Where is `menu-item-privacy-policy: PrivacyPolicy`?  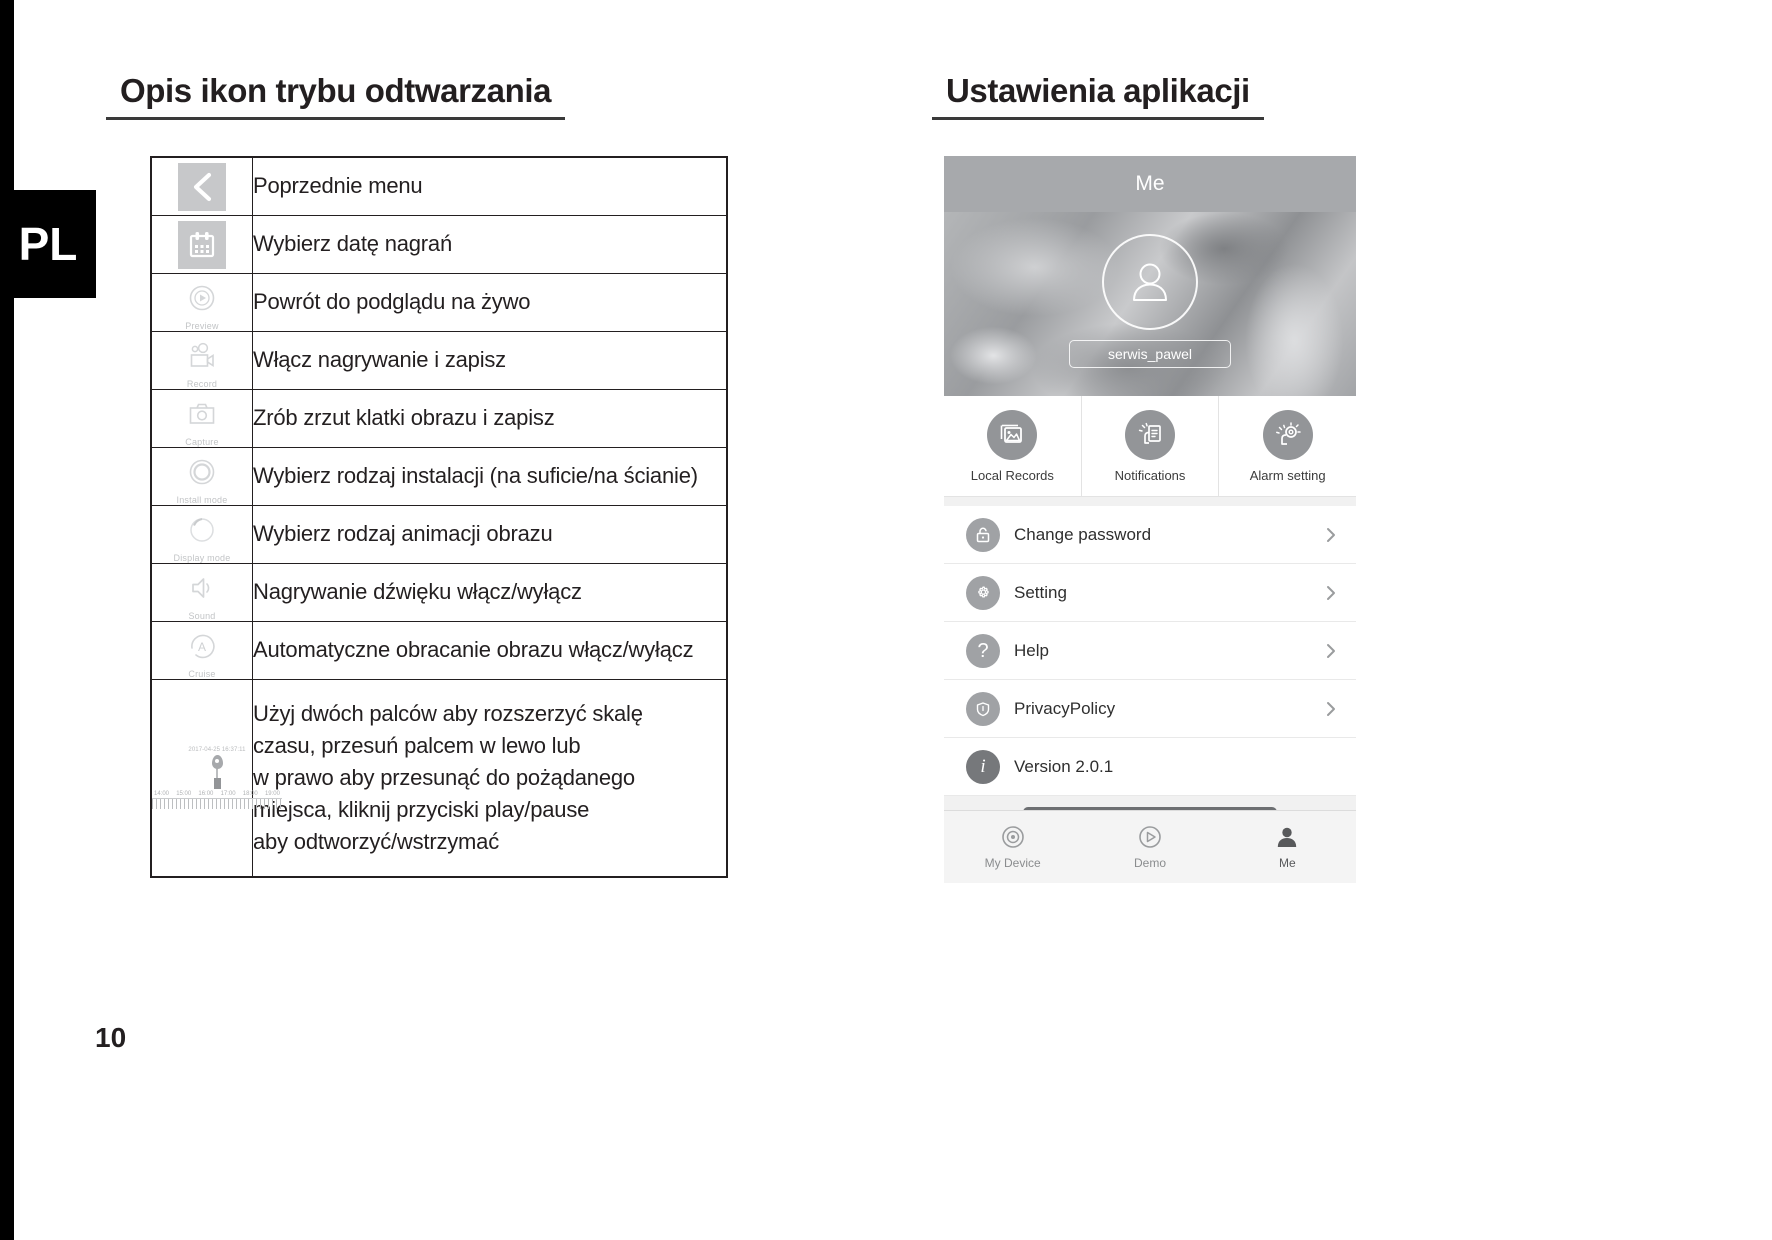 menu-item-privacy-policy: PrivacyPolicy is located at coordinates (1150, 709).